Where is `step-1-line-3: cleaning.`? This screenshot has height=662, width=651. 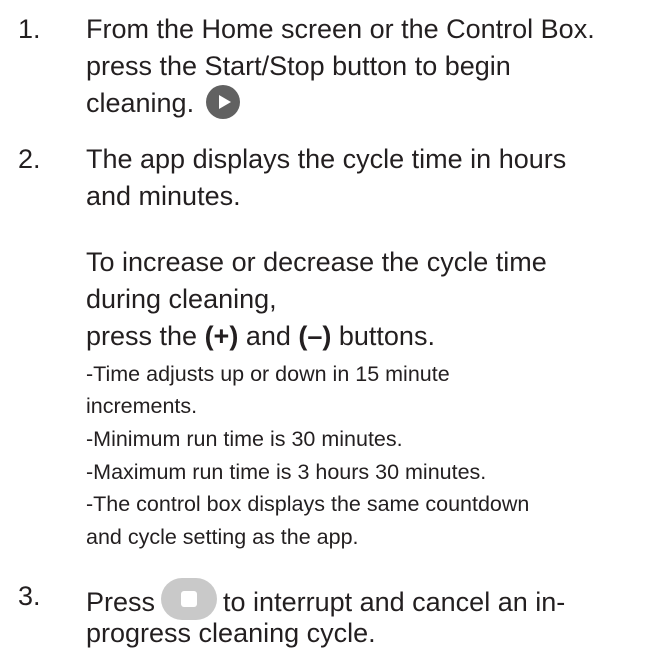 step-1-line-3: cleaning. is located at coordinates (163, 103).